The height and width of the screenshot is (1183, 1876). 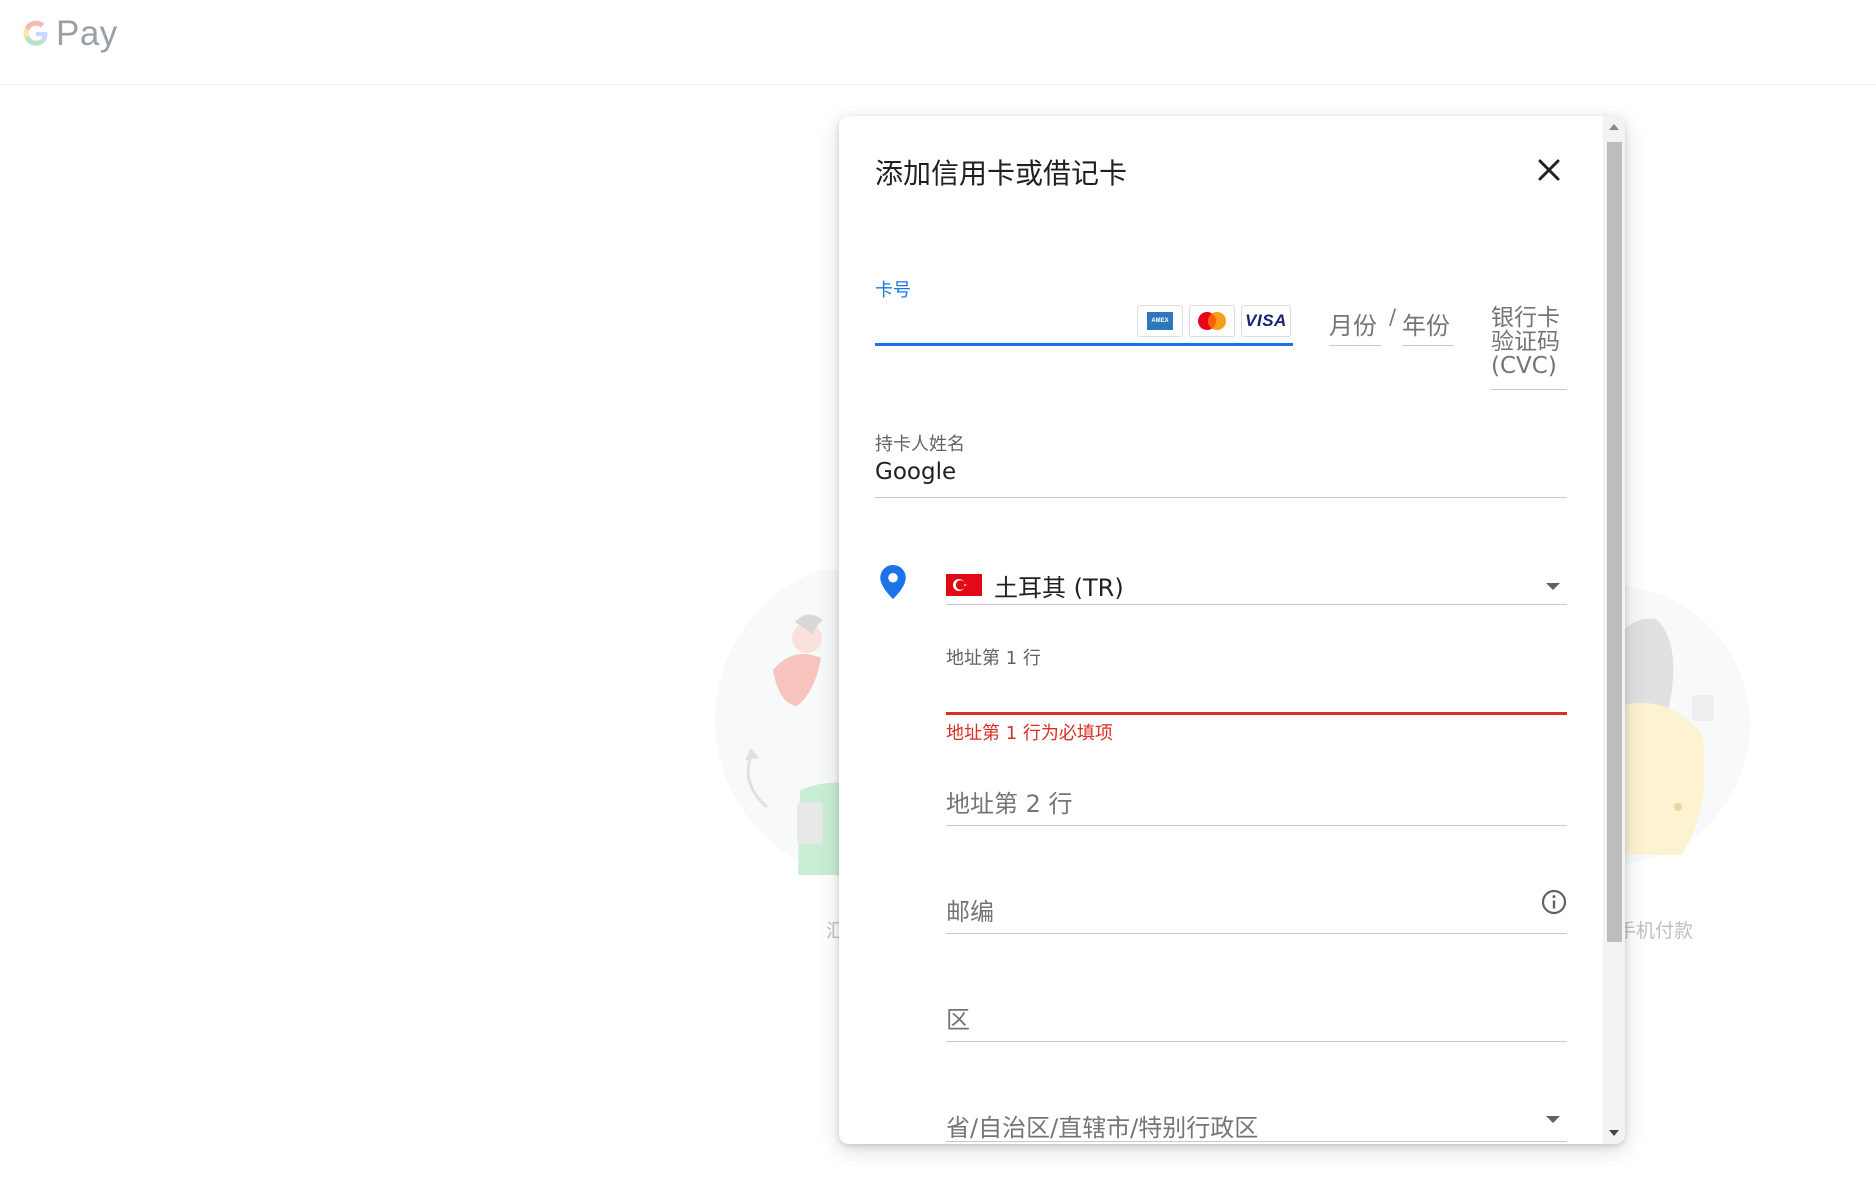 What do you see at coordinates (87, 33) in the screenshot?
I see `logo-text: Pay` at bounding box center [87, 33].